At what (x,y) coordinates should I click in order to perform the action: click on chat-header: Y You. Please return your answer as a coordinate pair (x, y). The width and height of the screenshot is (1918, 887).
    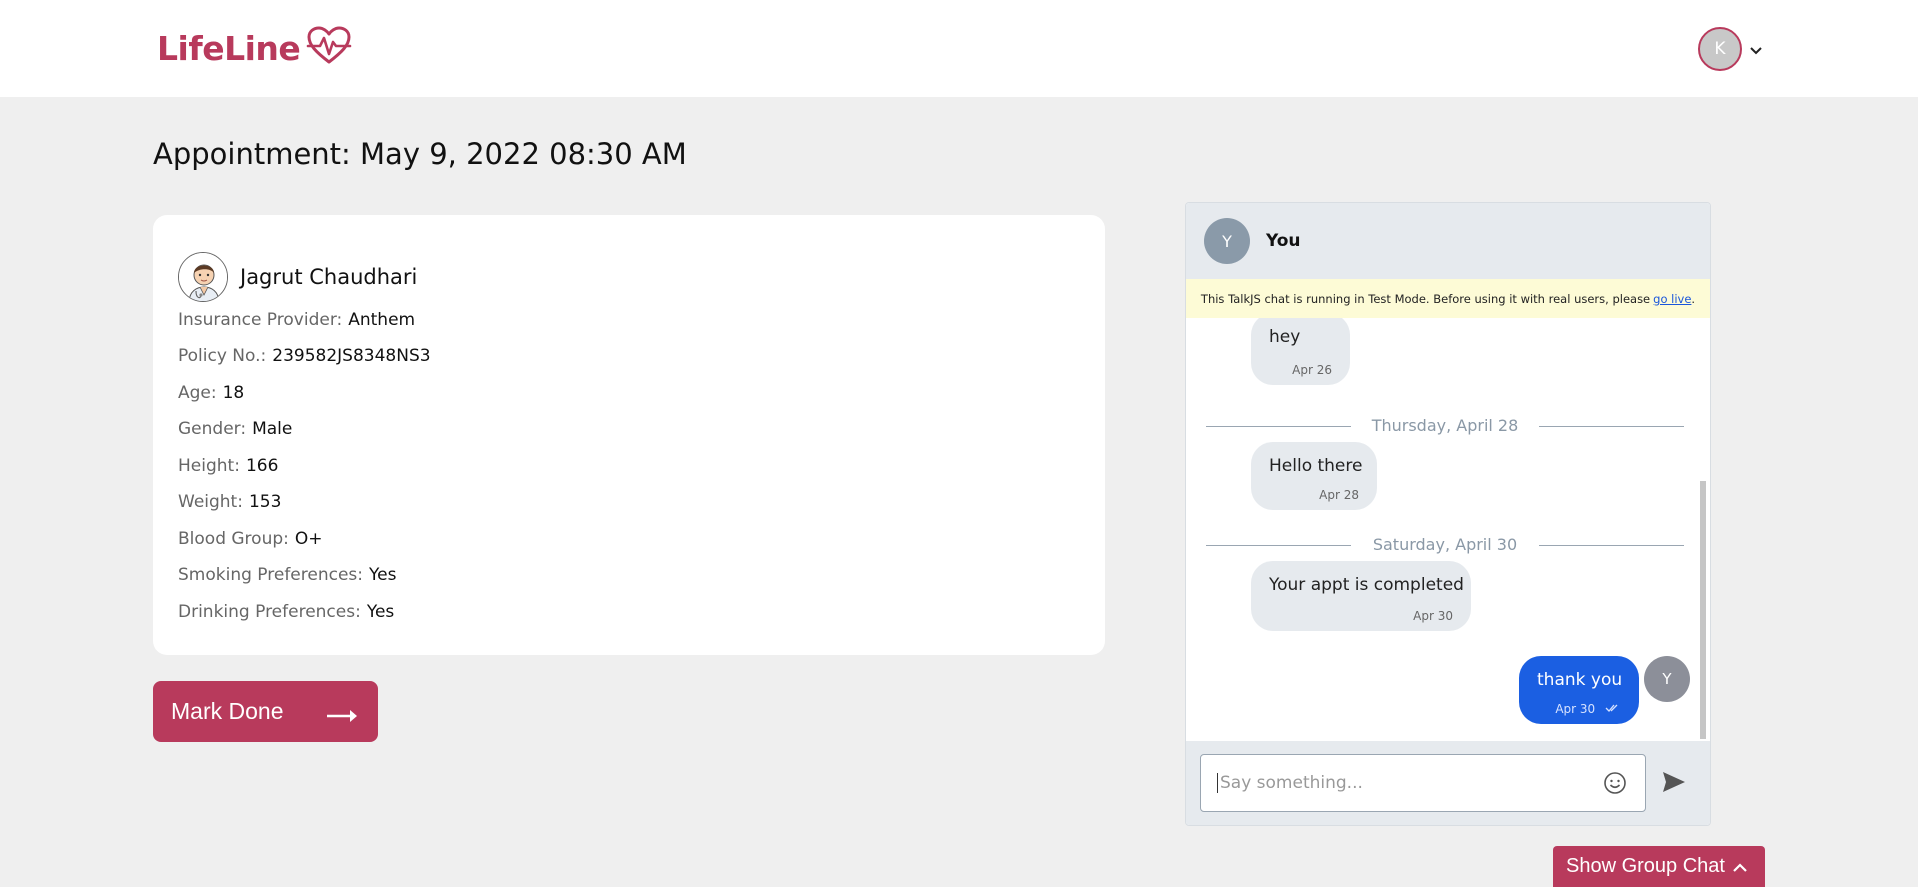
    Looking at the image, I should click on (1448, 241).